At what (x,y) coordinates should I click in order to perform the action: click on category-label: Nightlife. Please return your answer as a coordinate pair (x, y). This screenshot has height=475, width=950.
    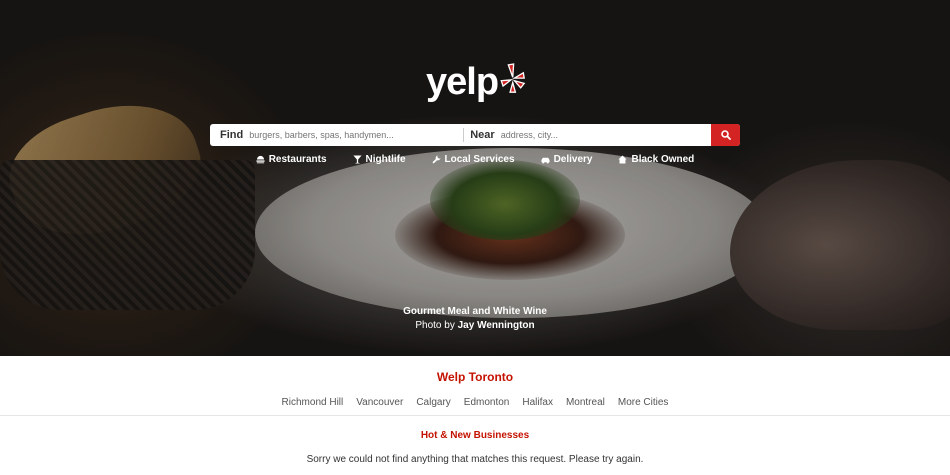
    Looking at the image, I should click on (385, 159).